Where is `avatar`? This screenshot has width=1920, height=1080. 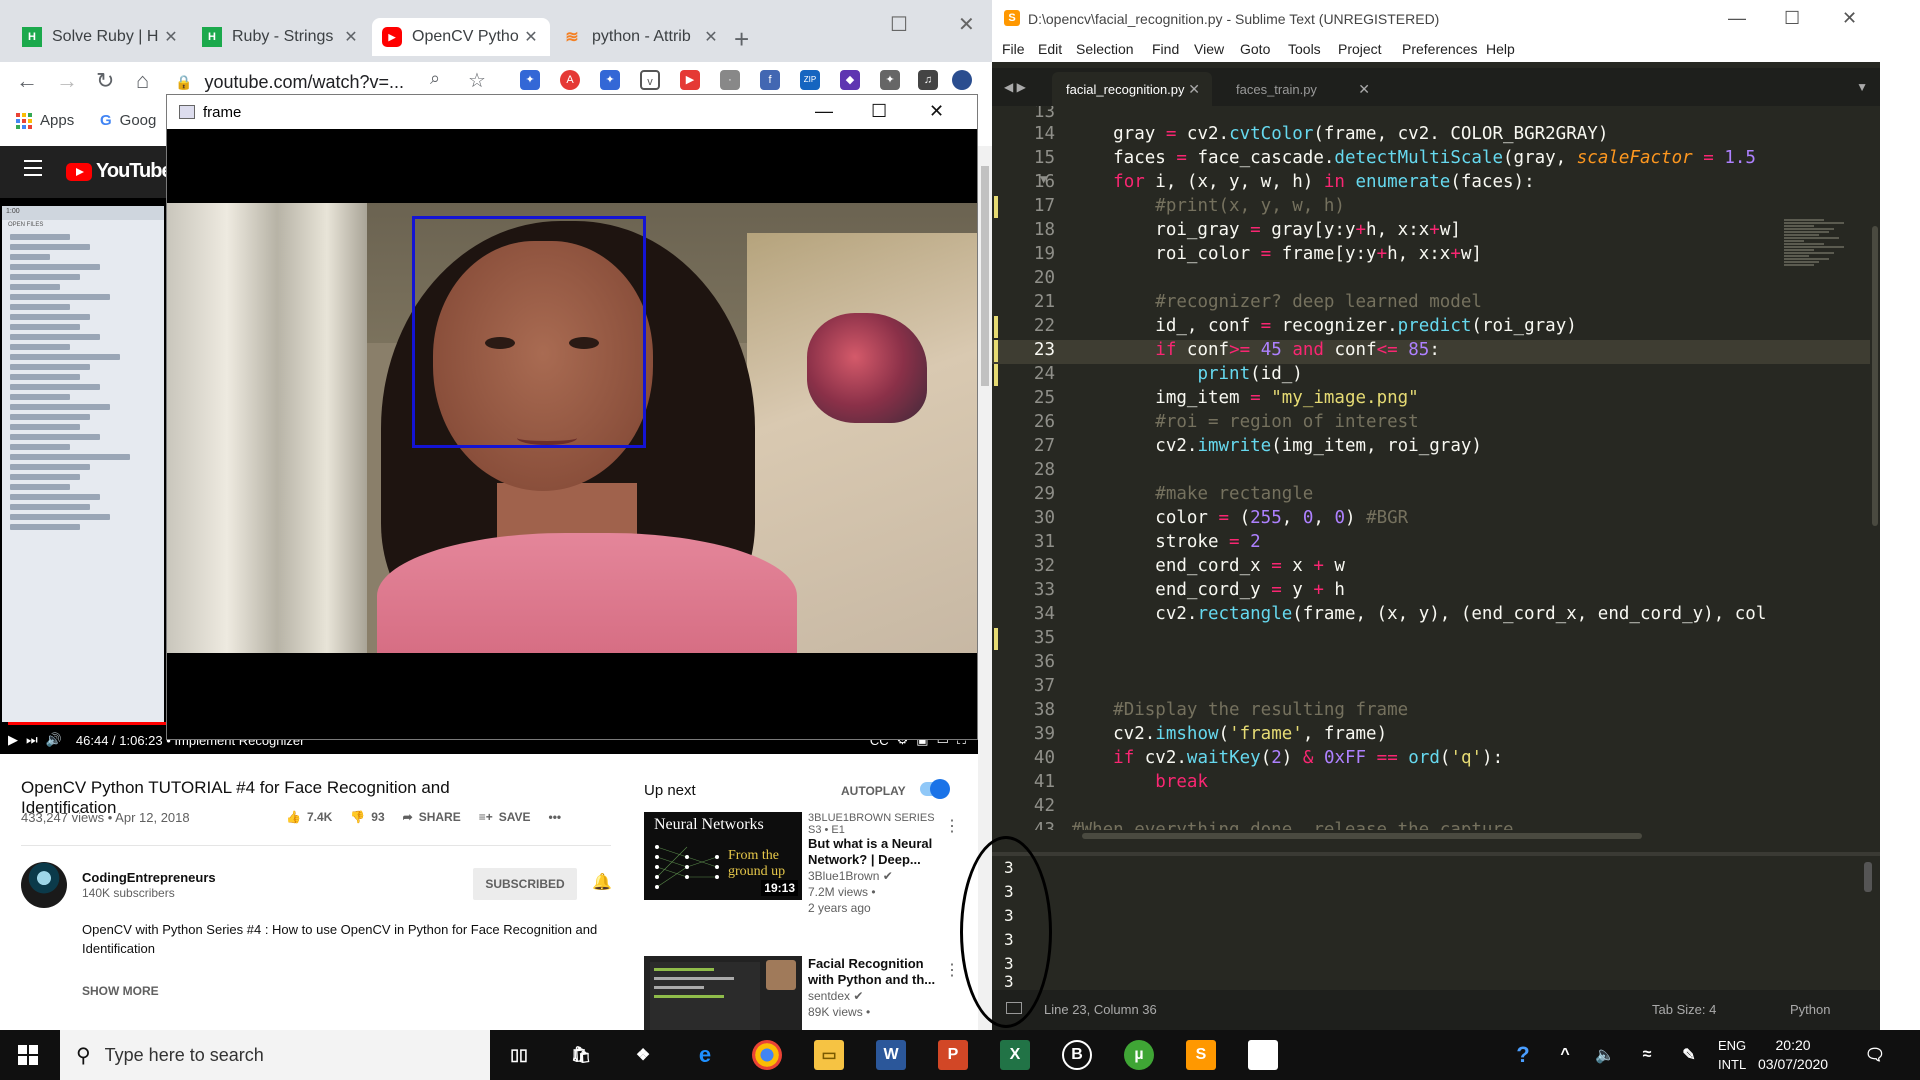 avatar is located at coordinates (962, 80).